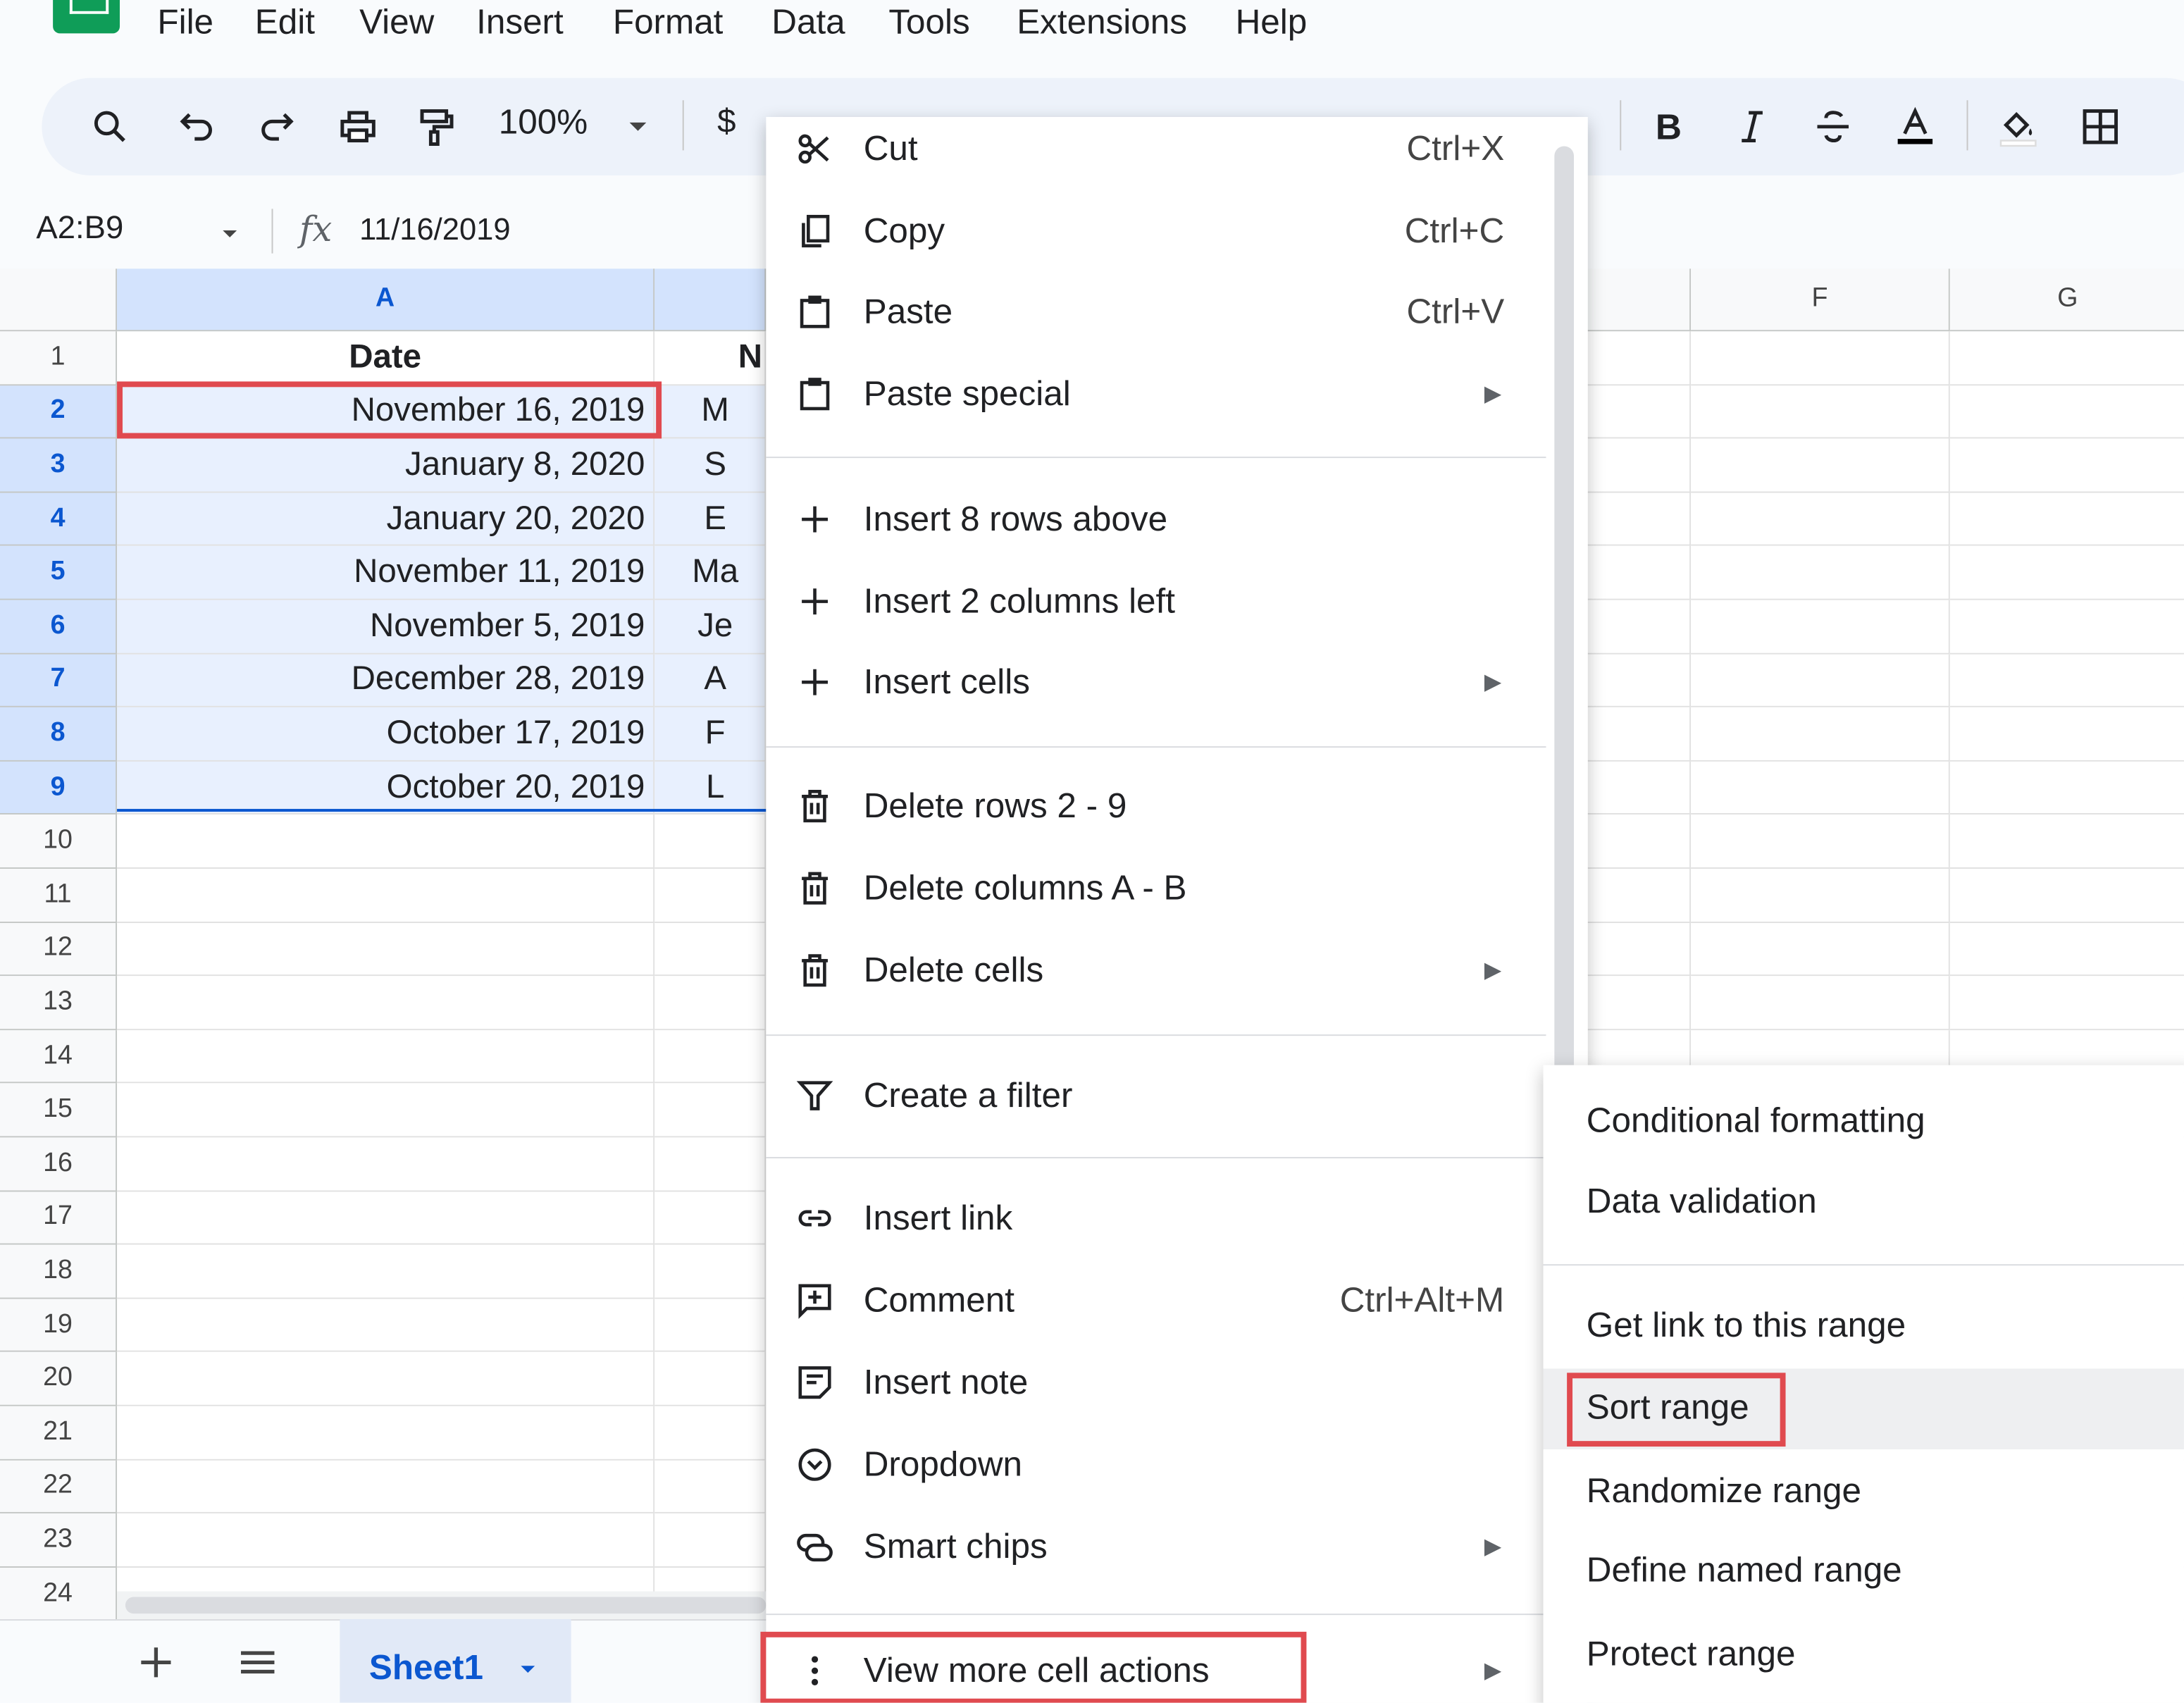 This screenshot has width=2184, height=1703. What do you see at coordinates (1833, 126) in the screenshot?
I see `strikethrough-icon` at bounding box center [1833, 126].